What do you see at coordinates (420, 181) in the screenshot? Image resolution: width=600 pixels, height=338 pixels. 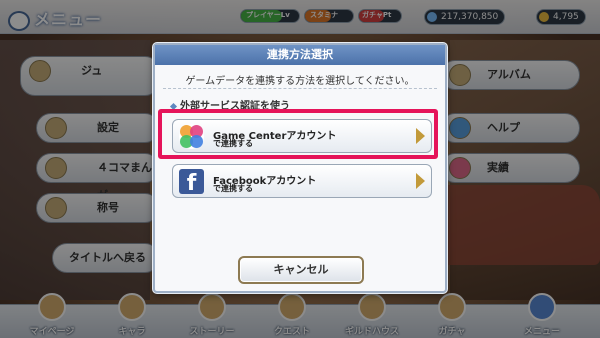 I see `chevron-right-icon` at bounding box center [420, 181].